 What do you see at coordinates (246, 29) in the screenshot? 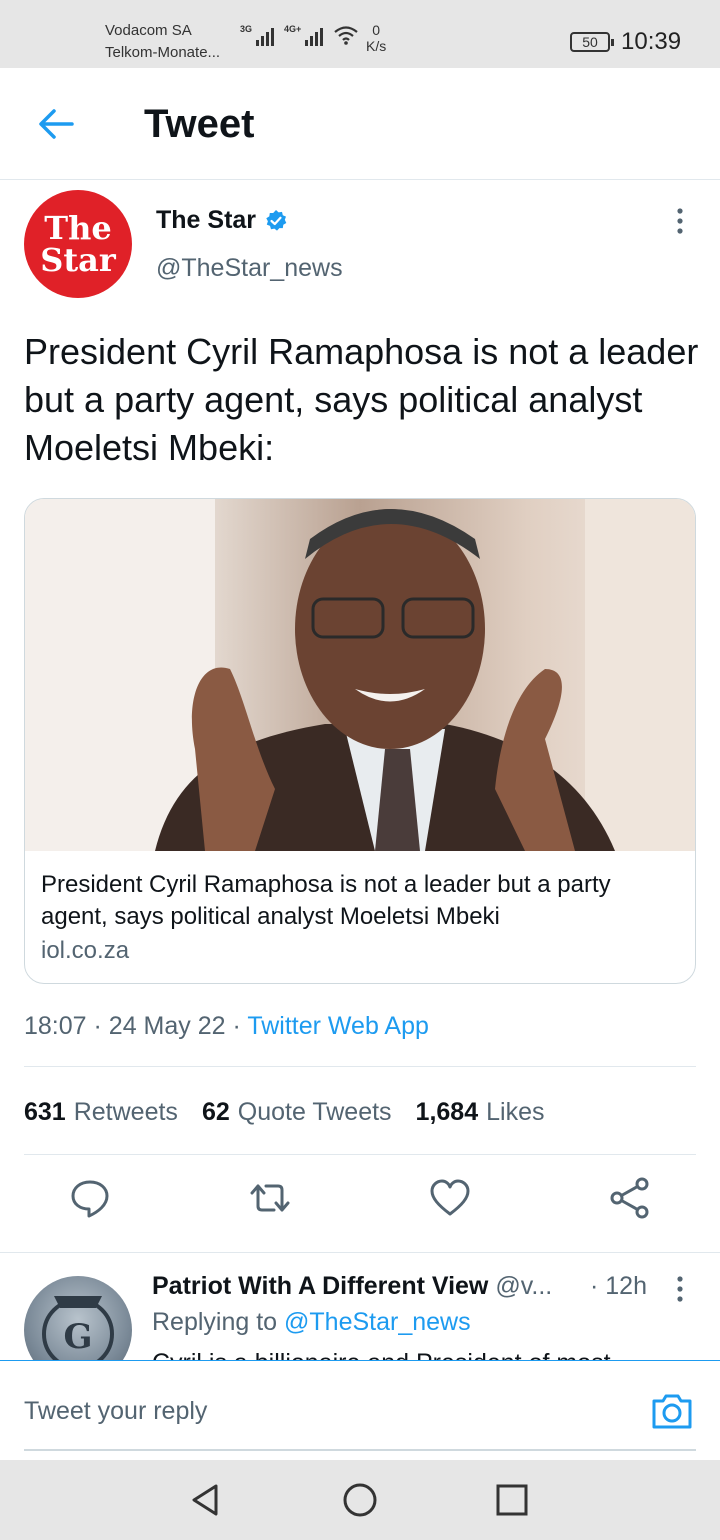
I see `signal-1-tag: 3G` at bounding box center [246, 29].